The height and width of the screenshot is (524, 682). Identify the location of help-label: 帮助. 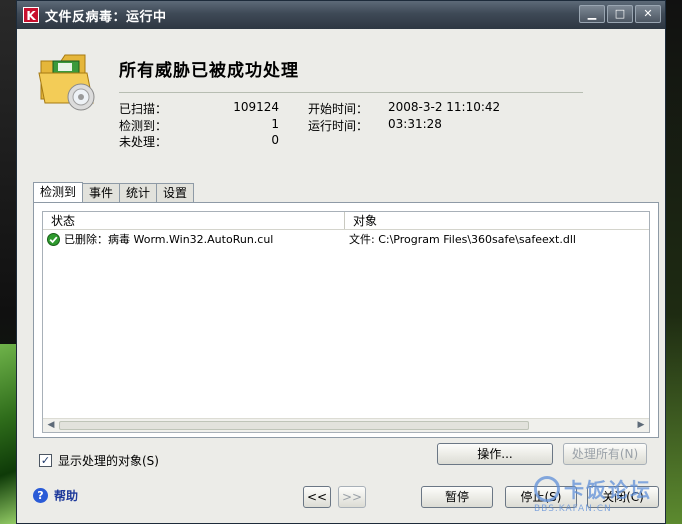
(66, 496).